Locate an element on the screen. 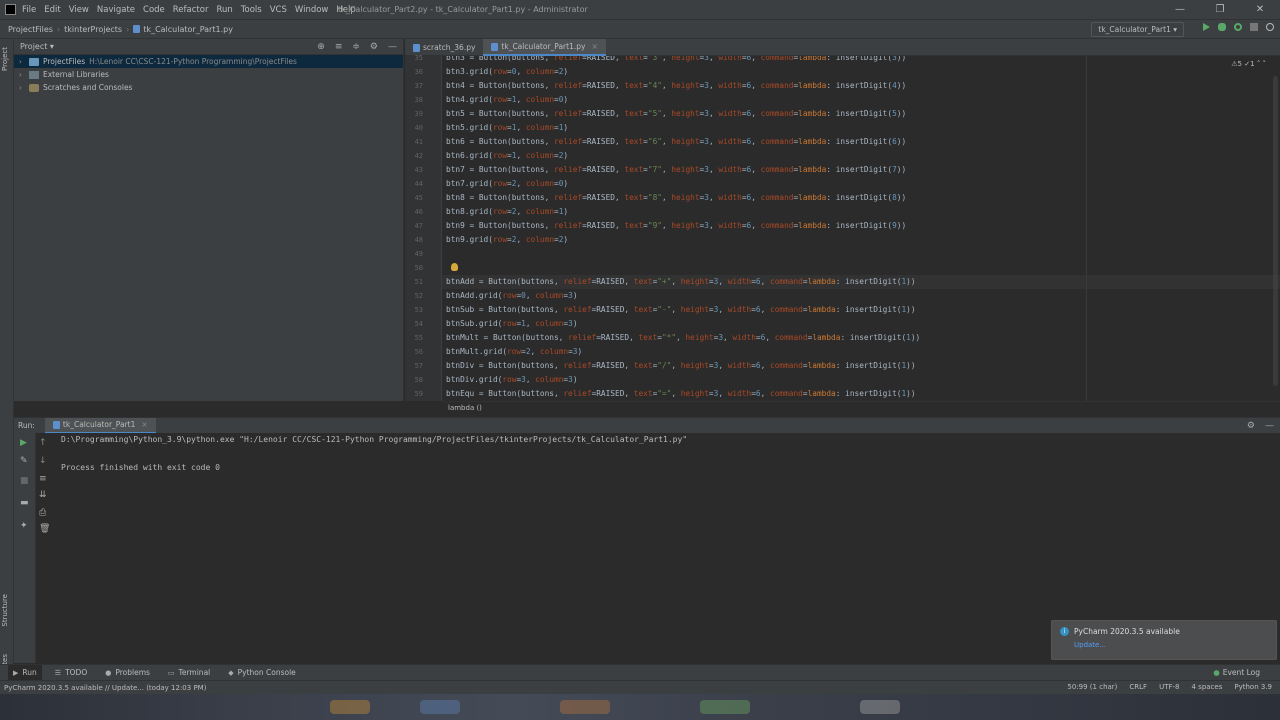 The image size is (1280, 720). minimize-button: — is located at coordinates (1180, 9).